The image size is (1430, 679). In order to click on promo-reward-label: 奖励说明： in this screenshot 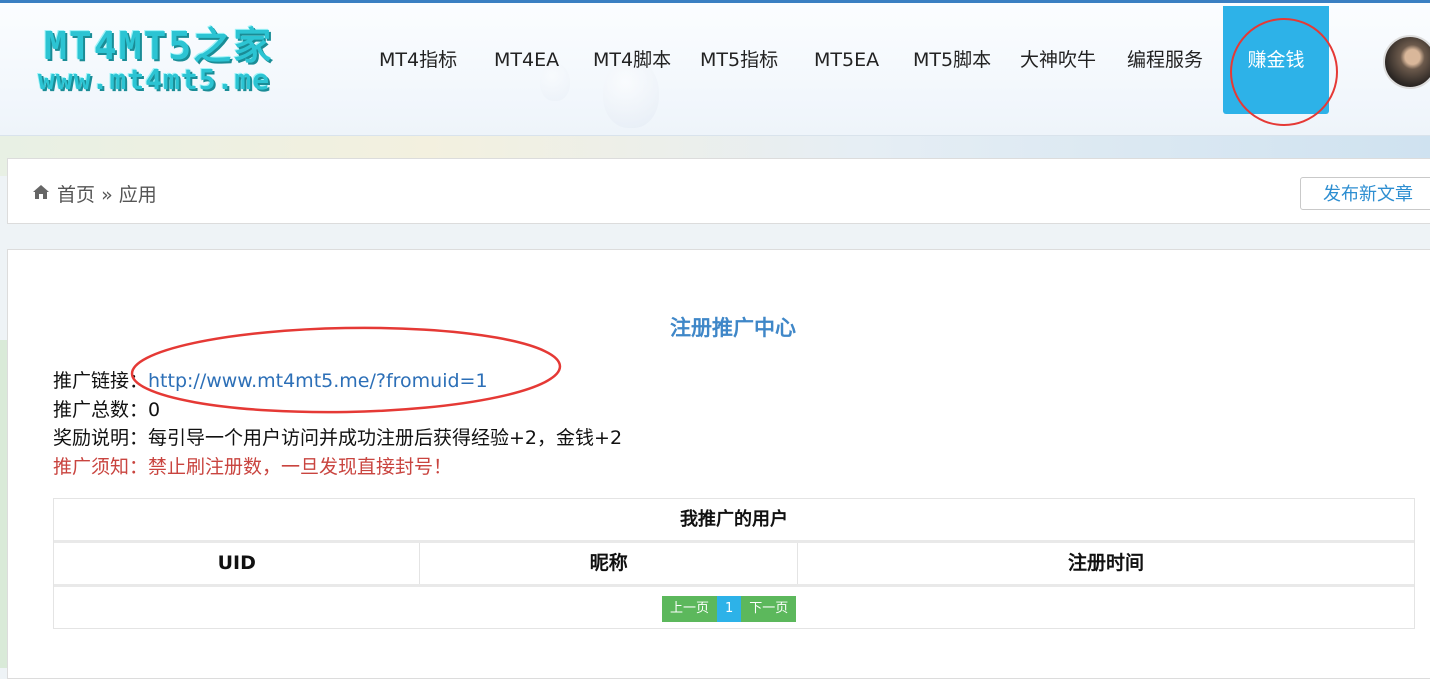, I will do `click(101, 438)`.